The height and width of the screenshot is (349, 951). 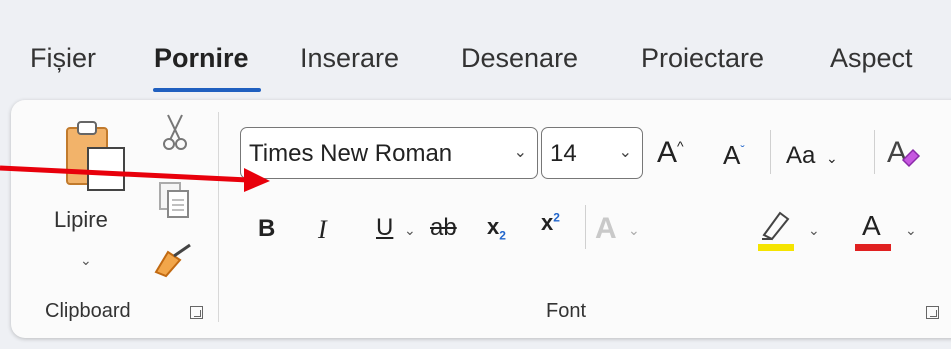 What do you see at coordinates (201, 58) in the screenshot?
I see `tab-home: Pornire` at bounding box center [201, 58].